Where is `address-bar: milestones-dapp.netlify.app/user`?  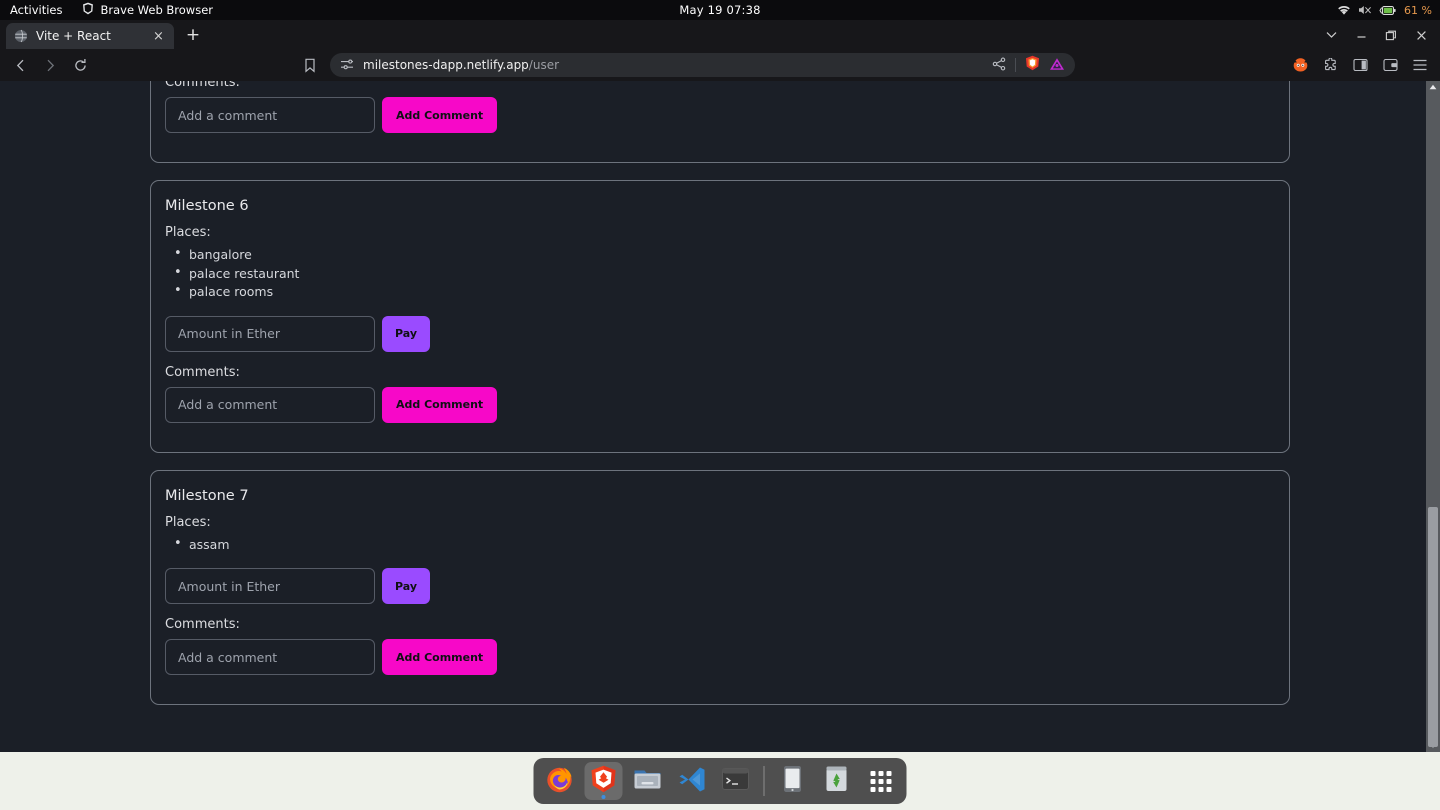 address-bar: milestones-dapp.netlify.app/user is located at coordinates (702, 65).